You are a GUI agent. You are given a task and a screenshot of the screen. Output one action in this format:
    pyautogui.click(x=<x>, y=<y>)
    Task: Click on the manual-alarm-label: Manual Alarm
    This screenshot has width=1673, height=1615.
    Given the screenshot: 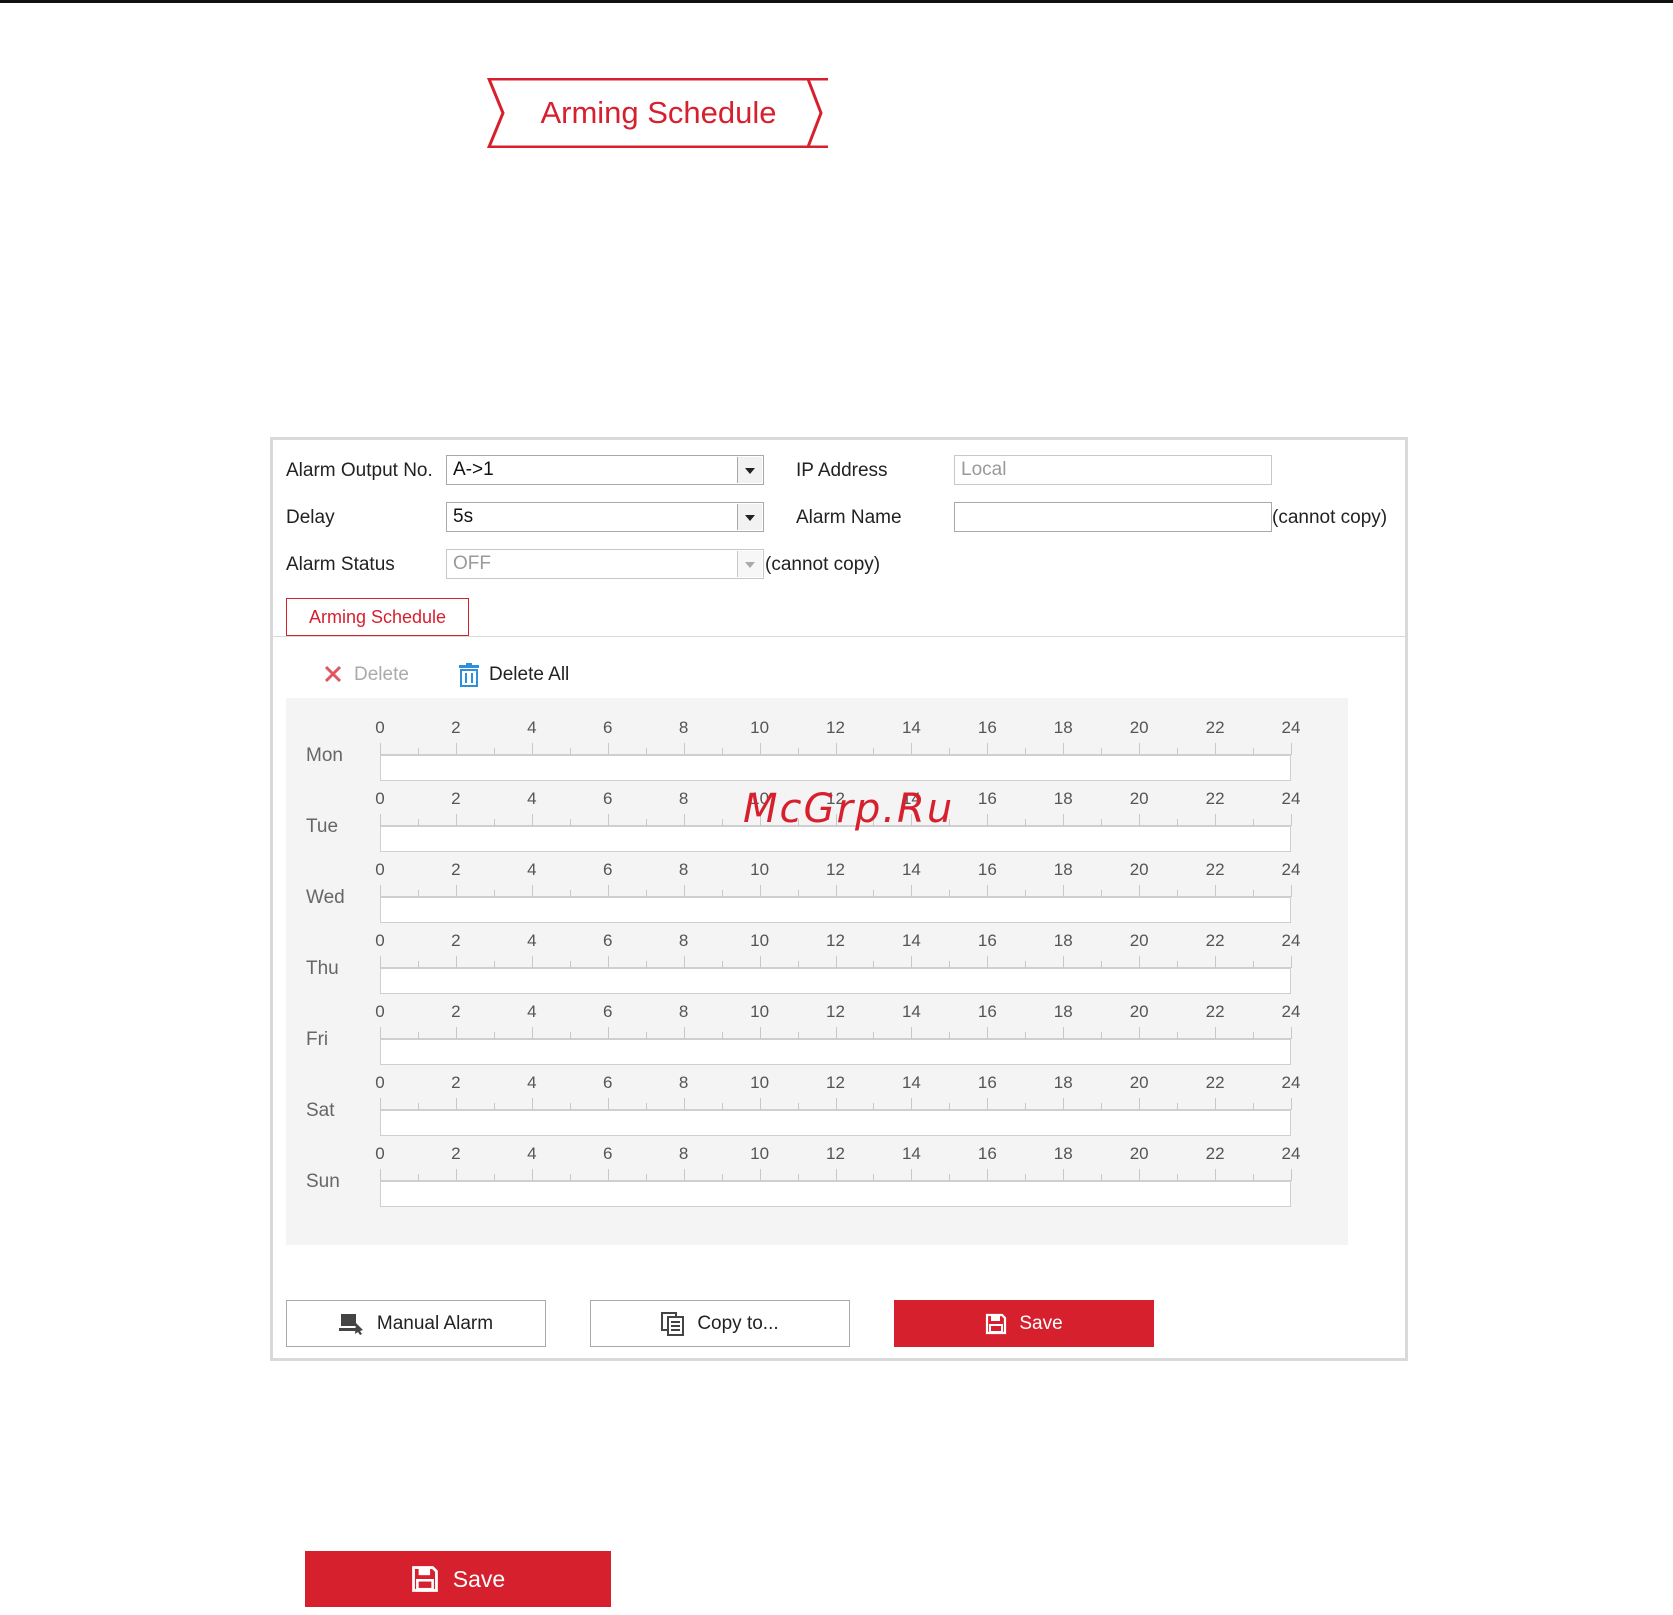 What is the action you would take?
    pyautogui.click(x=435, y=1323)
    